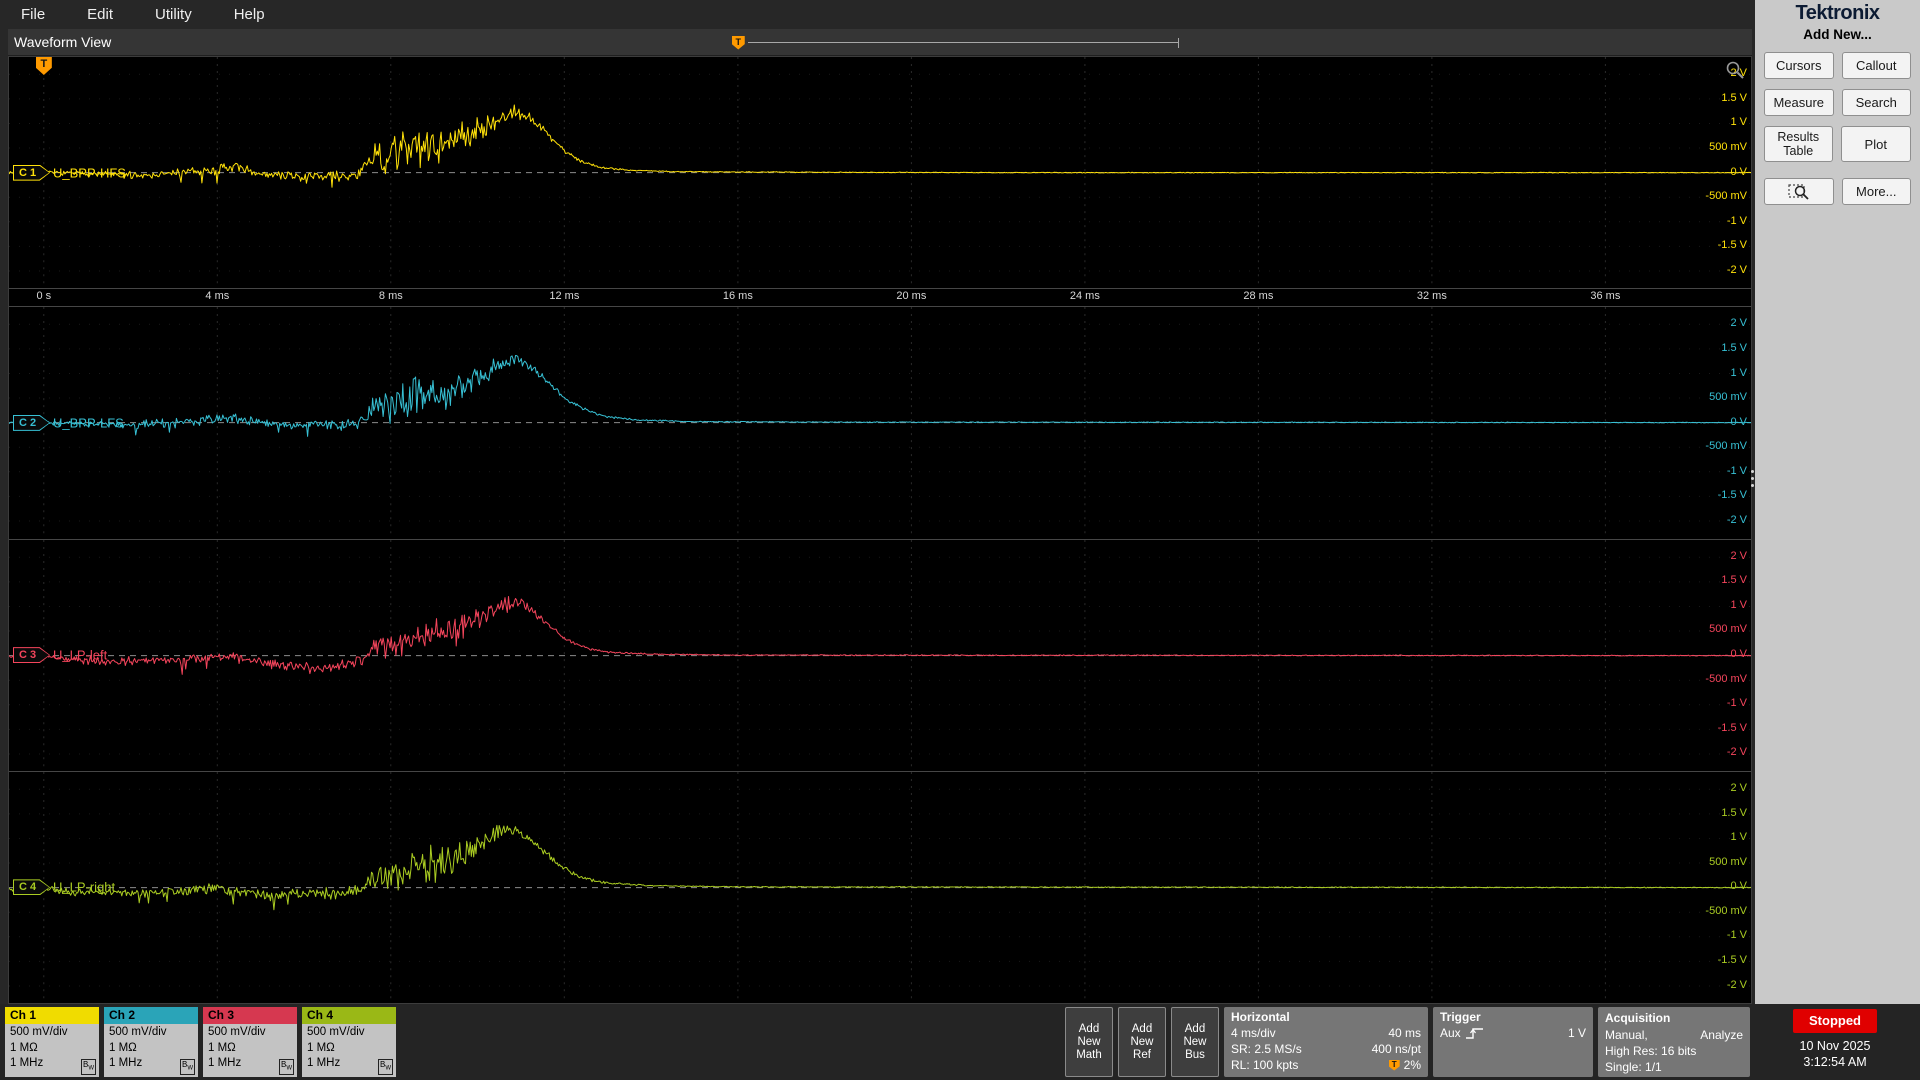 The image size is (1920, 1080). Describe the element at coordinates (1799, 102) in the screenshot. I see `measure-button: Measure` at that location.